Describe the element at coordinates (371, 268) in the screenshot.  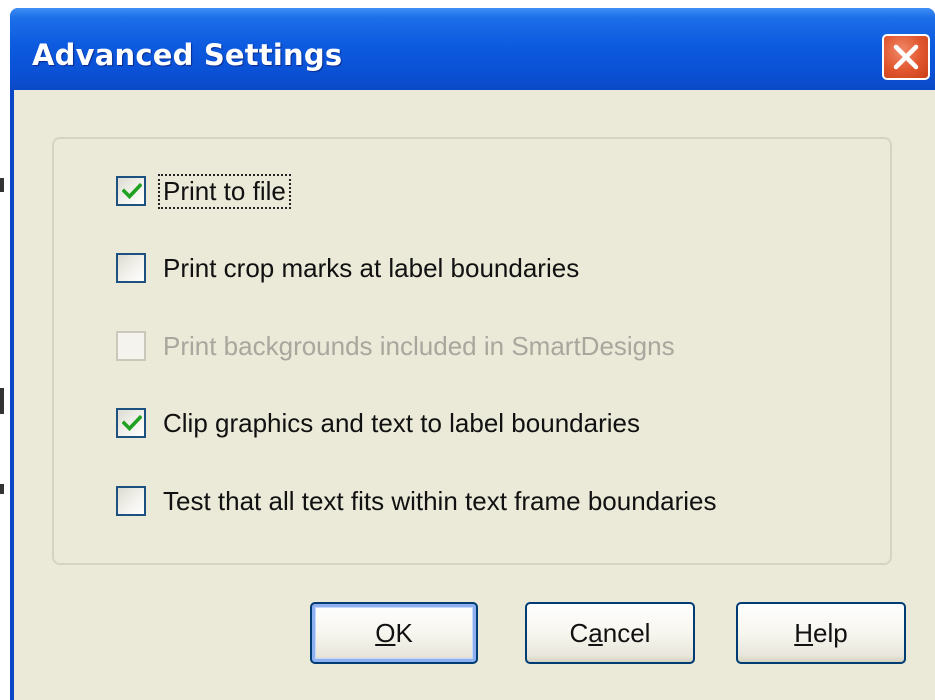
I see `print-crop-marks-label: Print crop marks at label boundaries` at that location.